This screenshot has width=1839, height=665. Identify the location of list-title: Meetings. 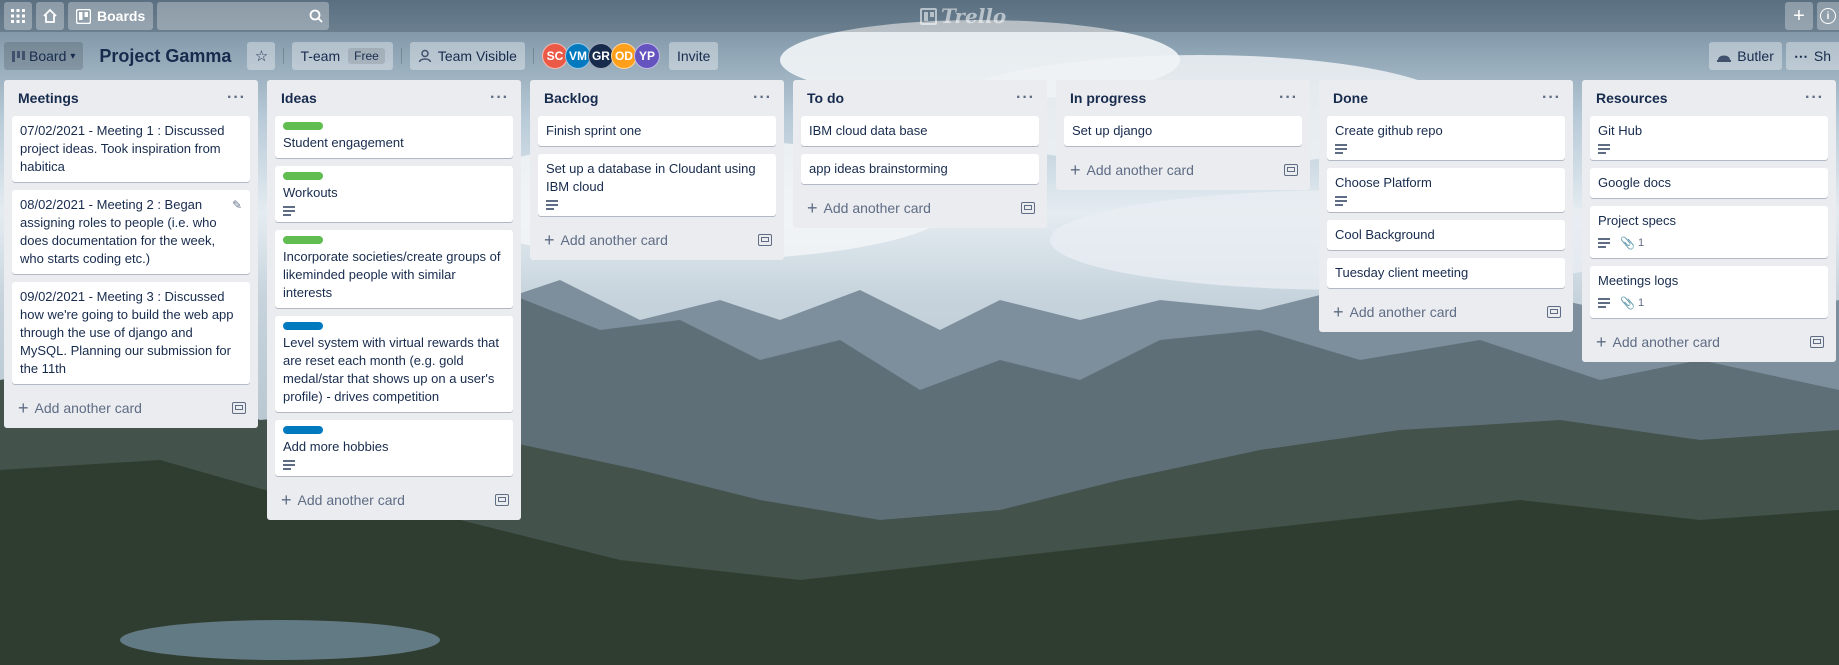
(48, 98).